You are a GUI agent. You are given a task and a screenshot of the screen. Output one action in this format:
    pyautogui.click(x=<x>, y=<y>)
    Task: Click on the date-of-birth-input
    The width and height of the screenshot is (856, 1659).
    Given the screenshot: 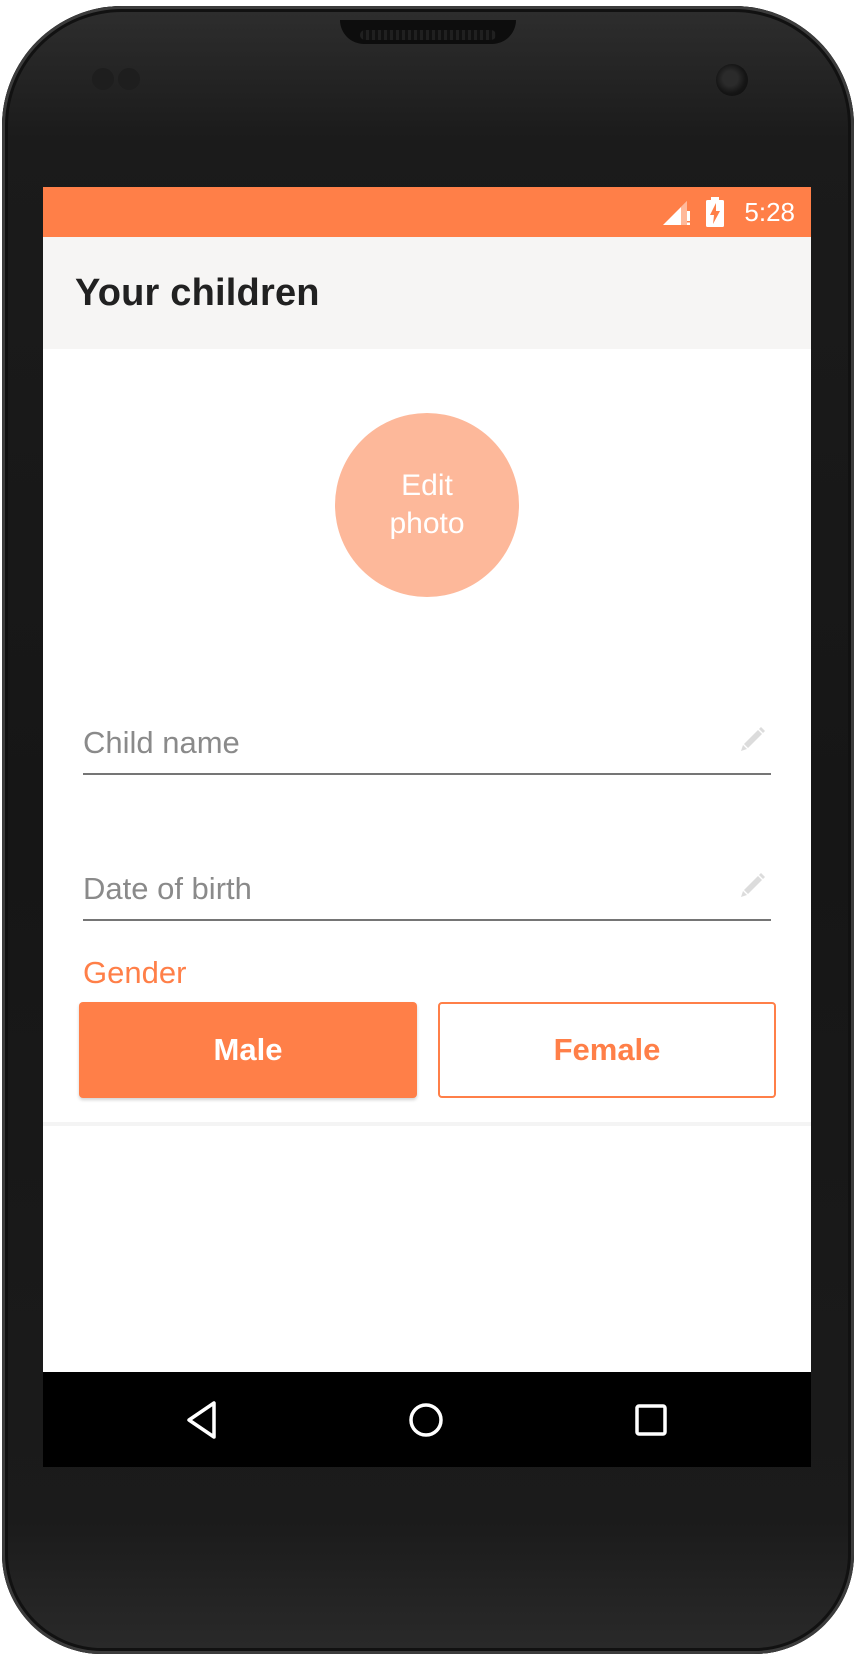 What is the action you would take?
    pyautogui.click(x=383, y=889)
    